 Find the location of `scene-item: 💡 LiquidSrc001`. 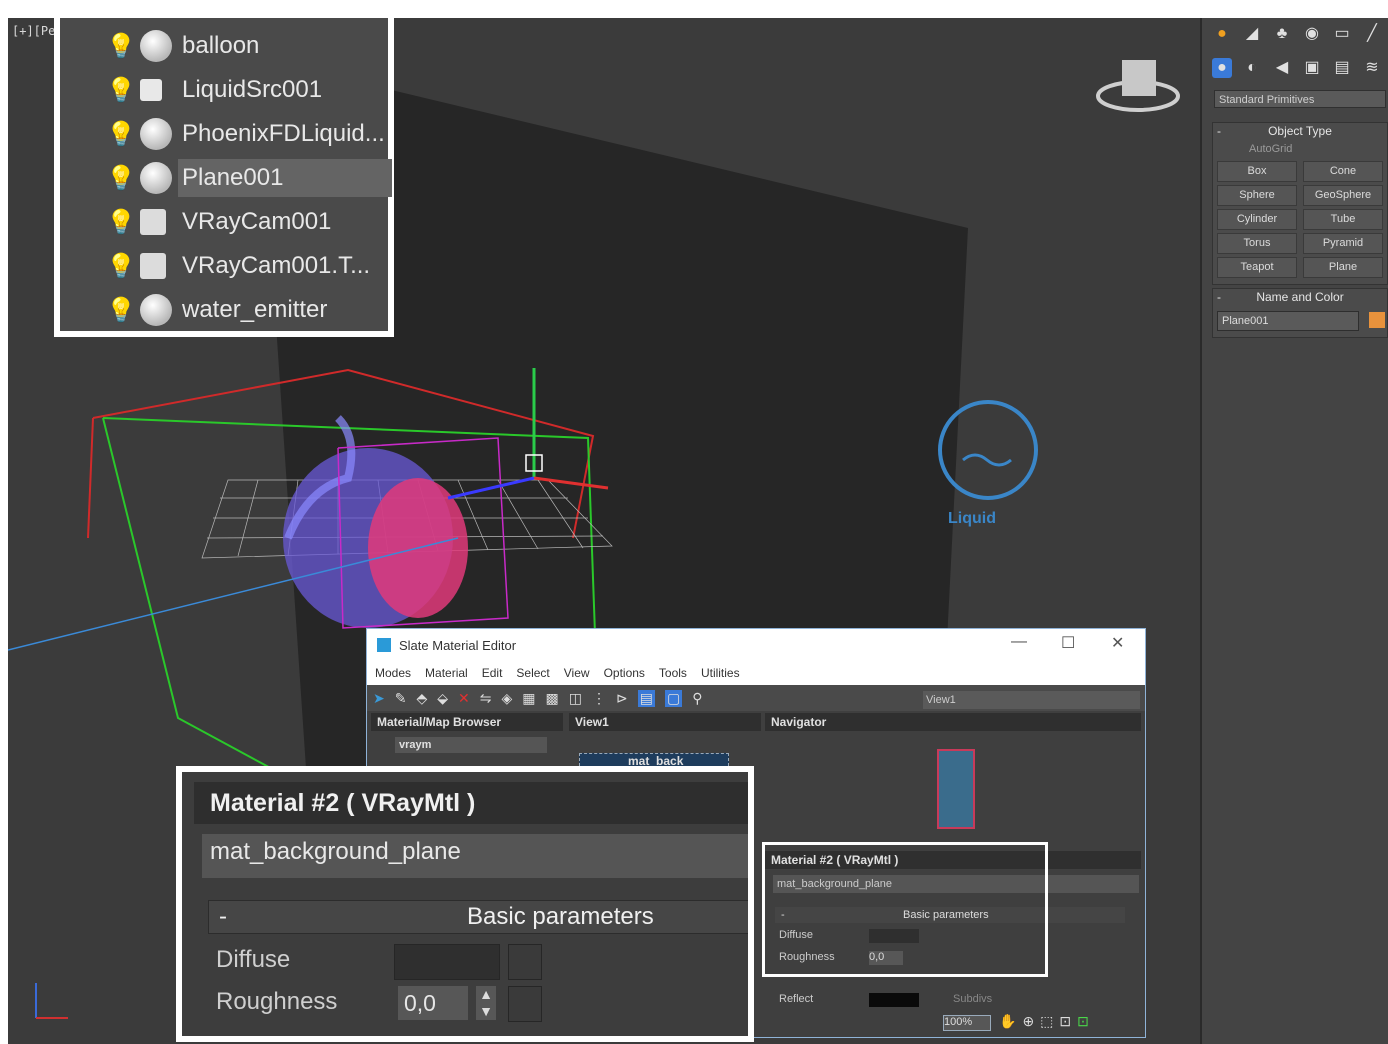

scene-item: 💡 LiquidSrc001 is located at coordinates (224, 90).